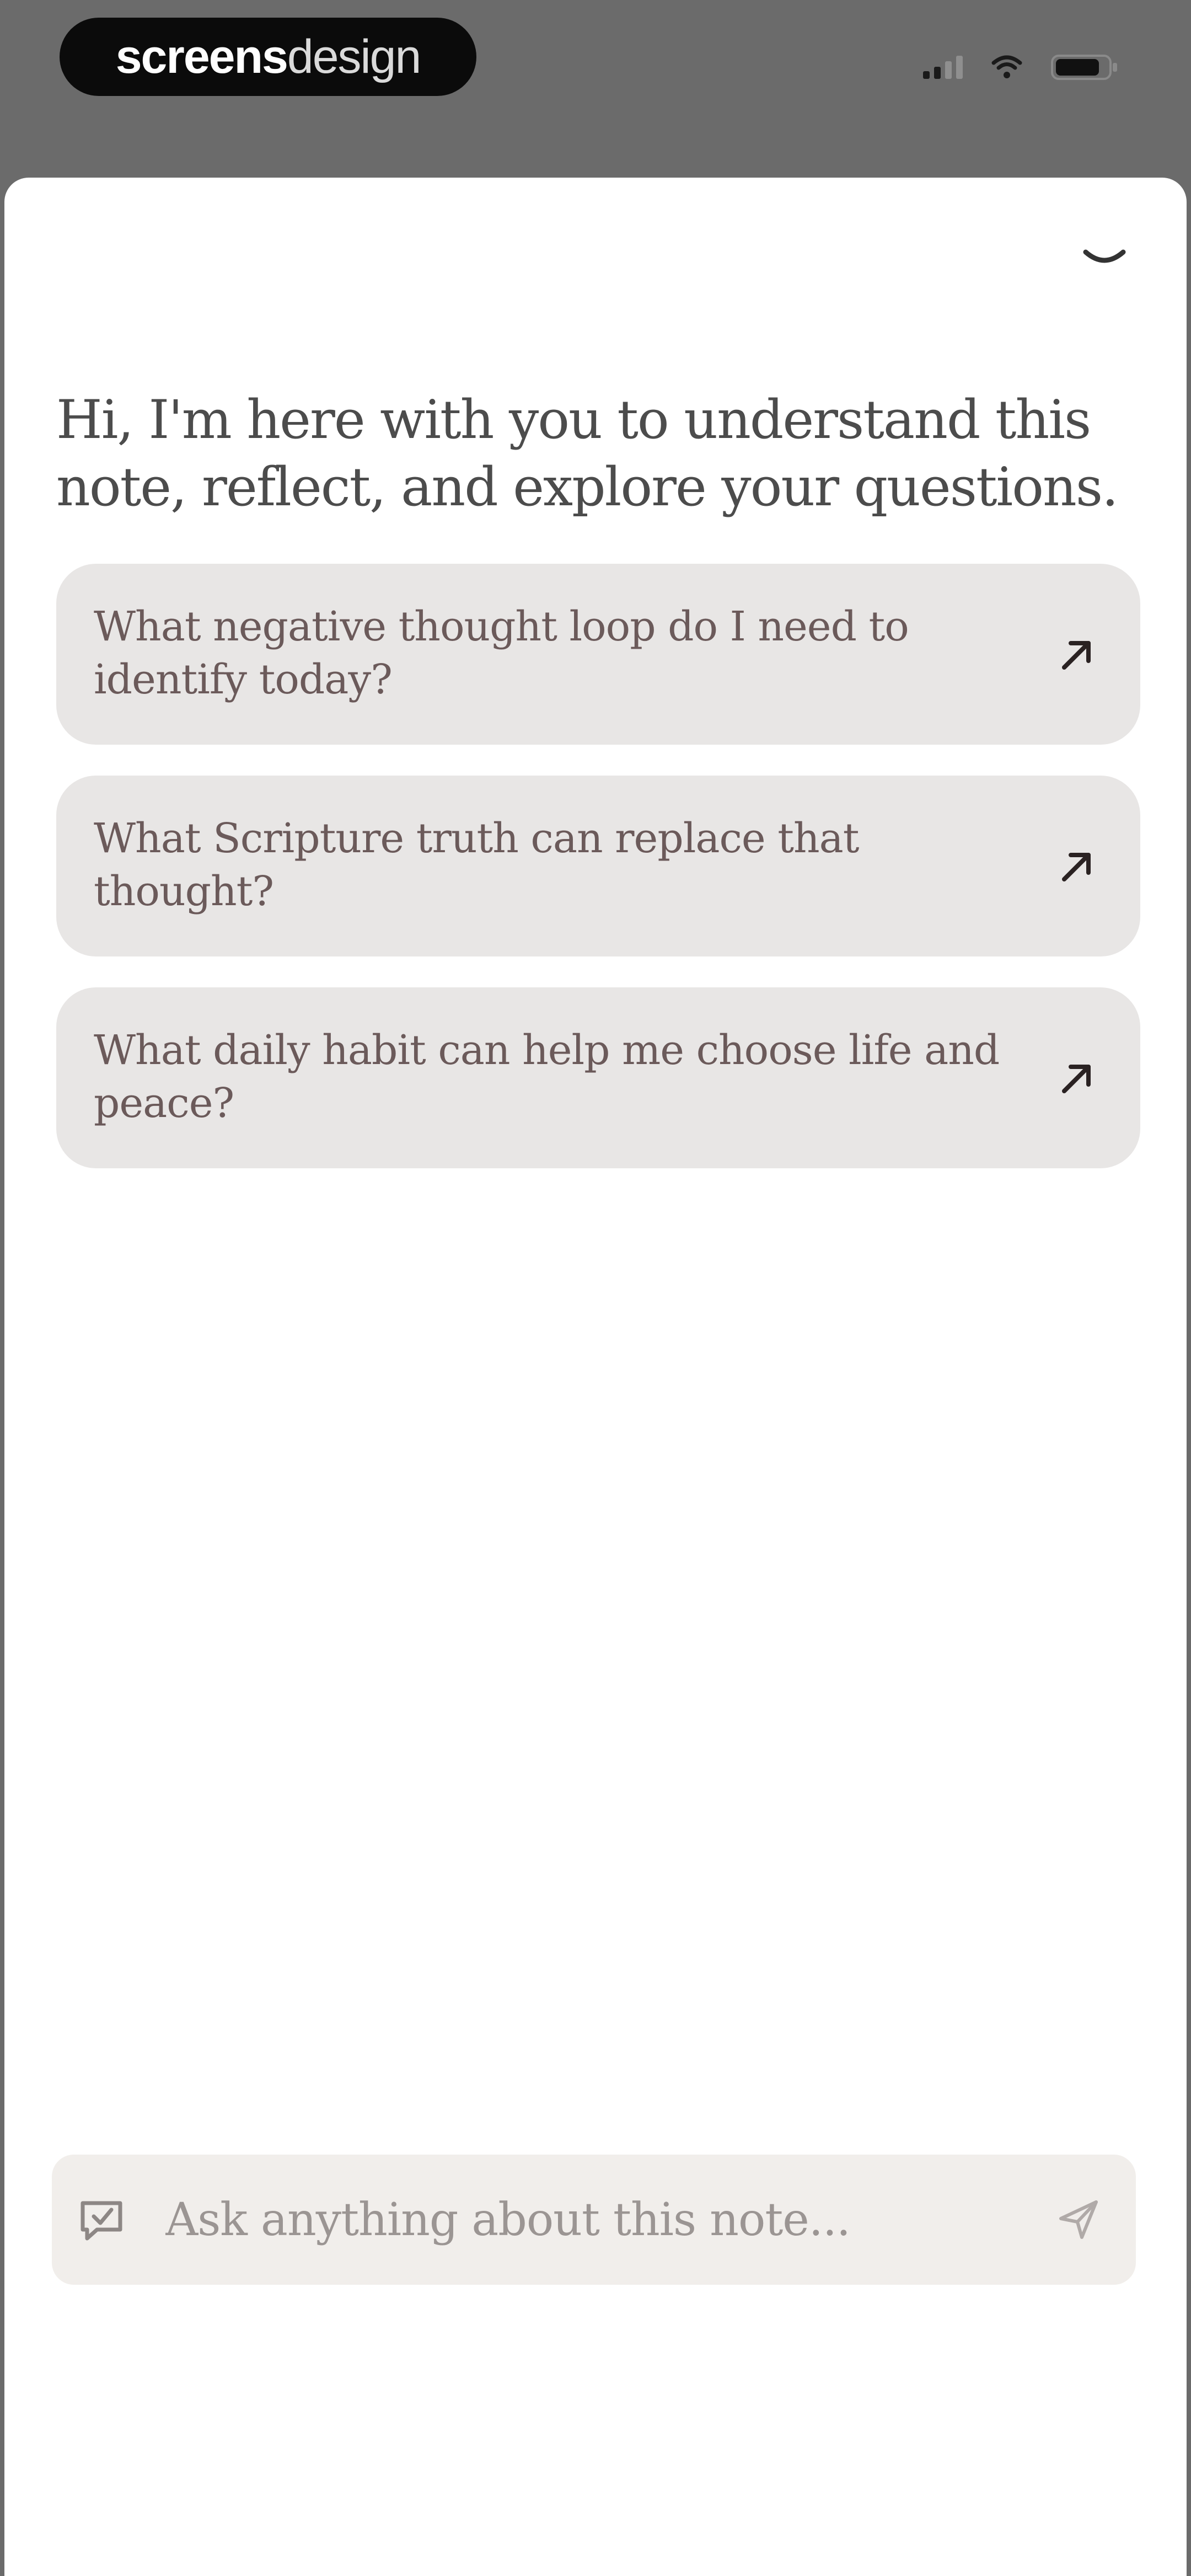 The image size is (1191, 2576). I want to click on brand-logo-light: design, so click(354, 56).